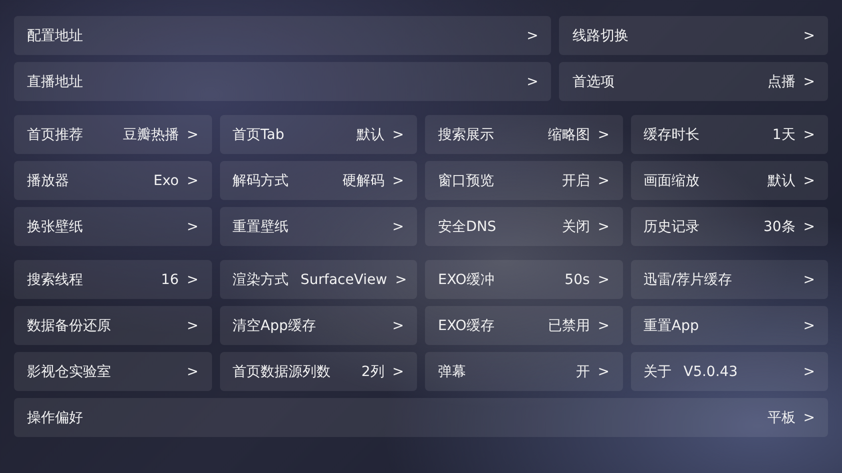 This screenshot has width=842, height=473. I want to click on settings-item: 操作偏好 平板 >, so click(421, 417).